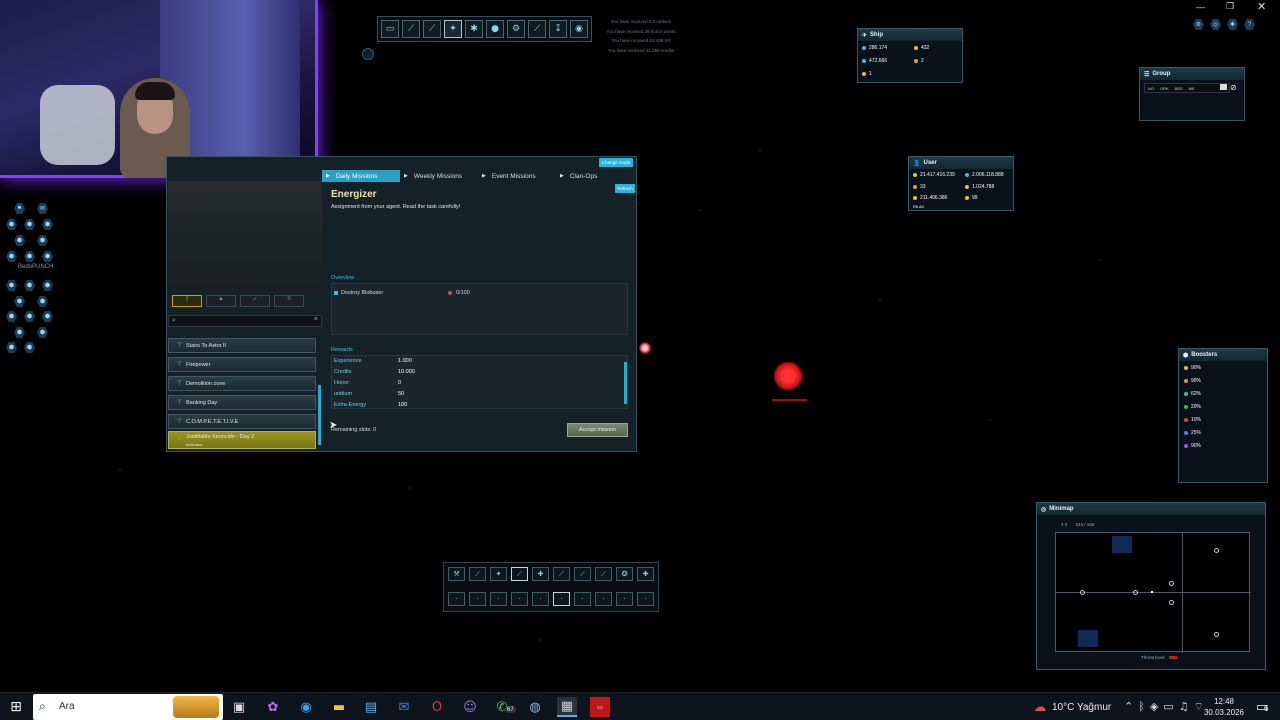  I want to click on group-option: BEE, so click(1179, 88).